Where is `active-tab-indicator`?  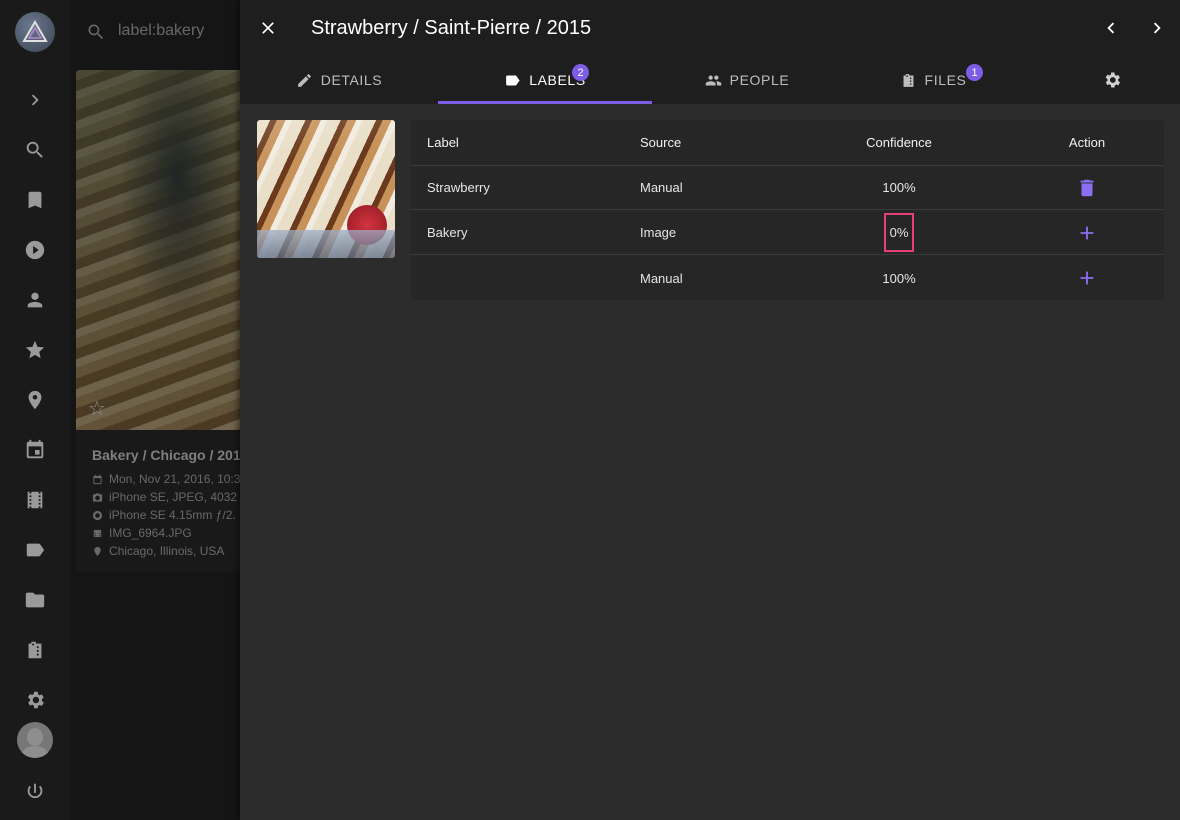
active-tab-indicator is located at coordinates (545, 102).